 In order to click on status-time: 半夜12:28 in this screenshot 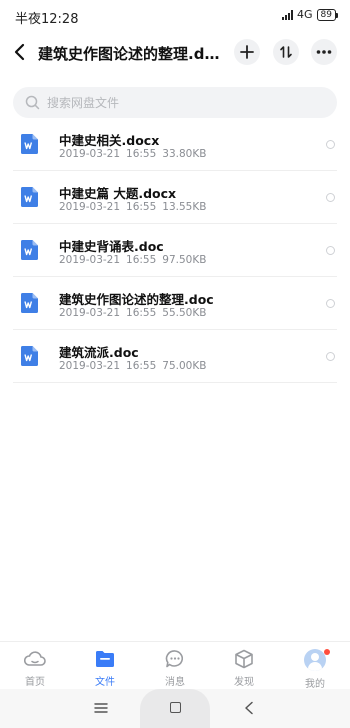, I will do `click(47, 19)`.